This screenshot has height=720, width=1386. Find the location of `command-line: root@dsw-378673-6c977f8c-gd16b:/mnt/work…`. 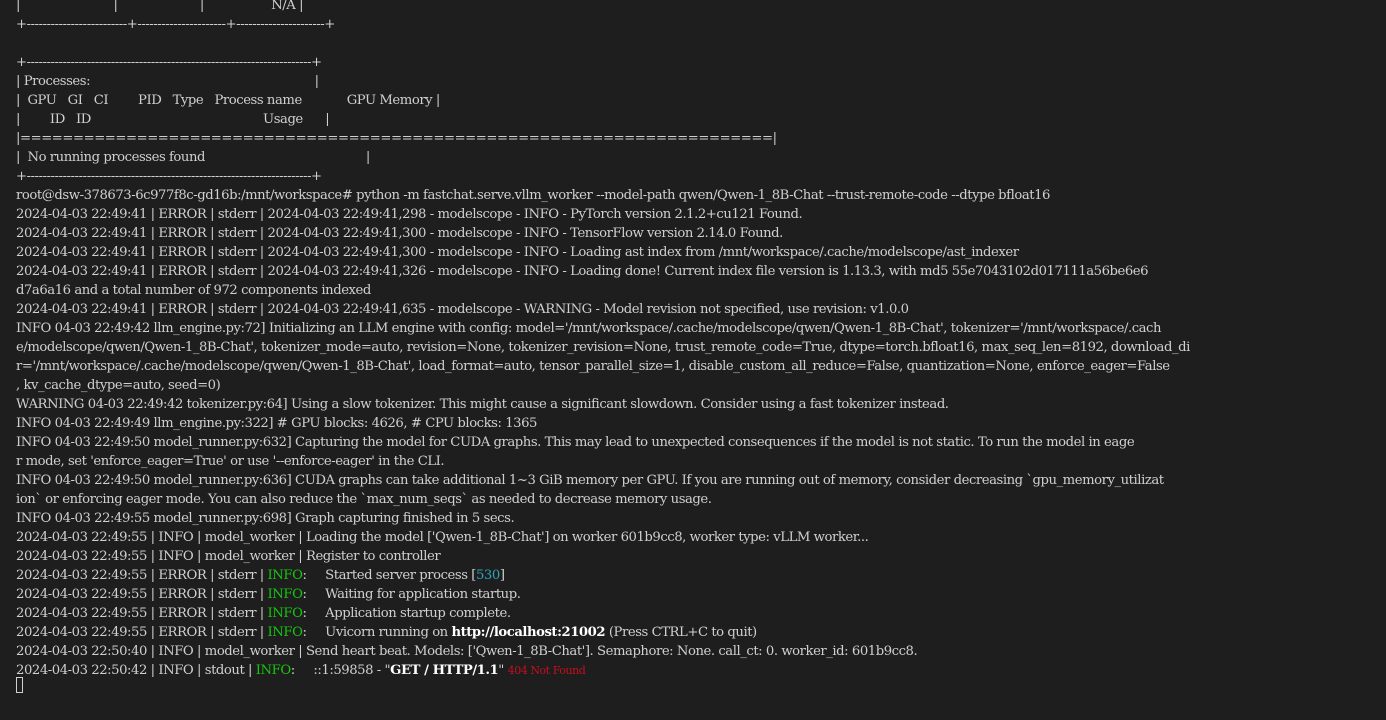

command-line: root@dsw-378673-6c977f8c-gd16b:/mnt/work… is located at coordinates (533, 195).